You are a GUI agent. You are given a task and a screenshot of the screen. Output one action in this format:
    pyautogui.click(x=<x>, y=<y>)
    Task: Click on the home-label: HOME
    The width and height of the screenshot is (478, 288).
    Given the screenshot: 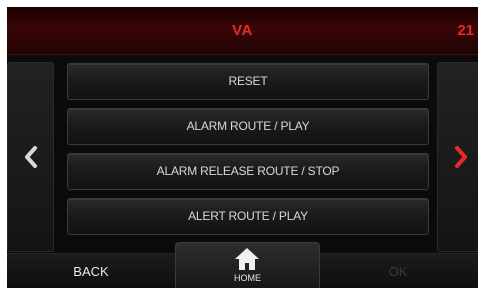 What is the action you would take?
    pyautogui.click(x=247, y=278)
    